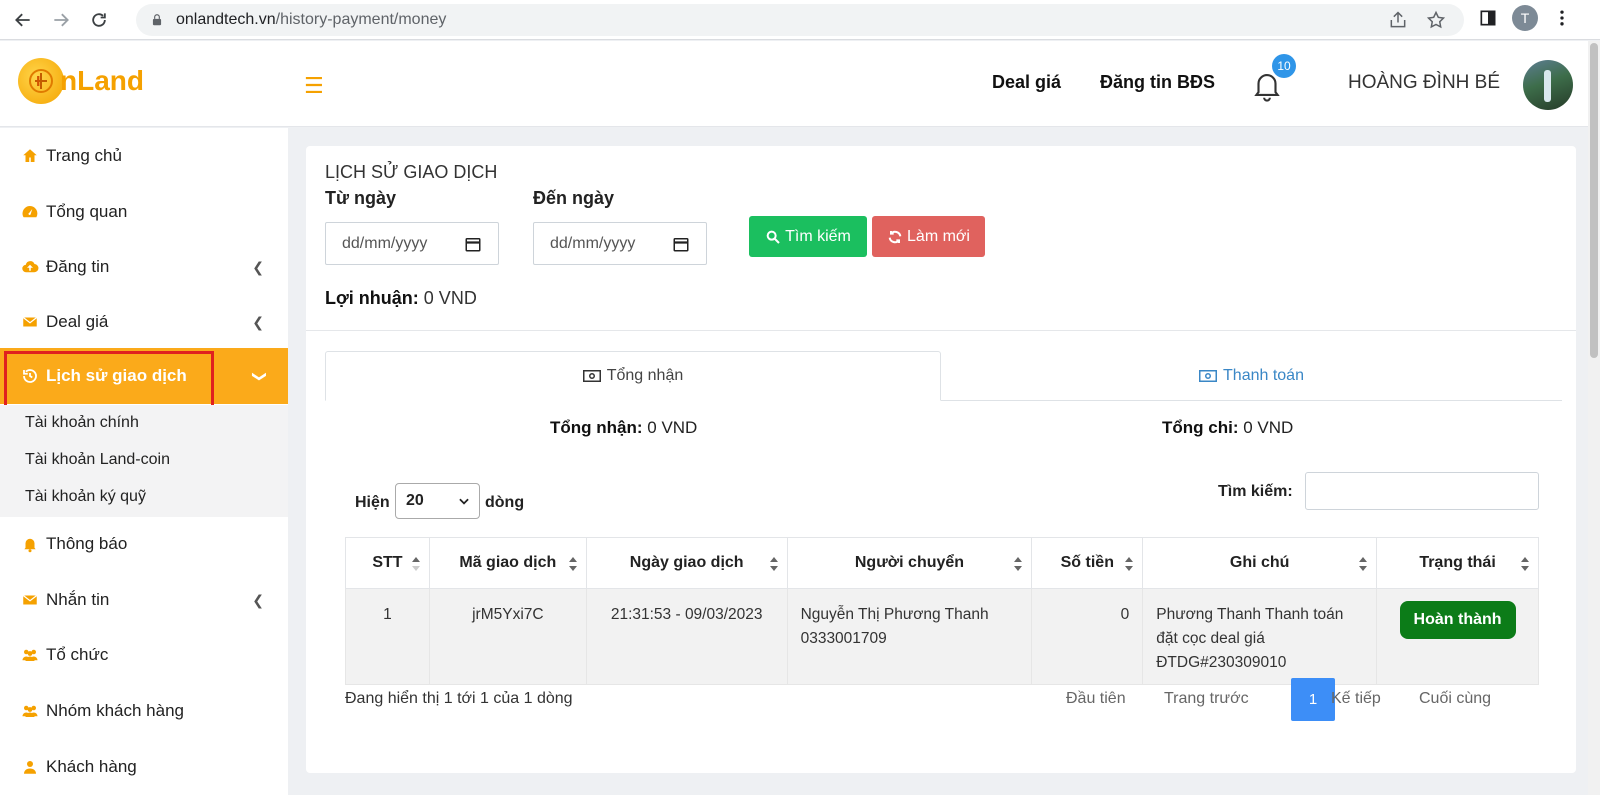 This screenshot has height=795, width=1600. What do you see at coordinates (938, 236) in the screenshot?
I see `reset-button-label: Làm mới` at bounding box center [938, 236].